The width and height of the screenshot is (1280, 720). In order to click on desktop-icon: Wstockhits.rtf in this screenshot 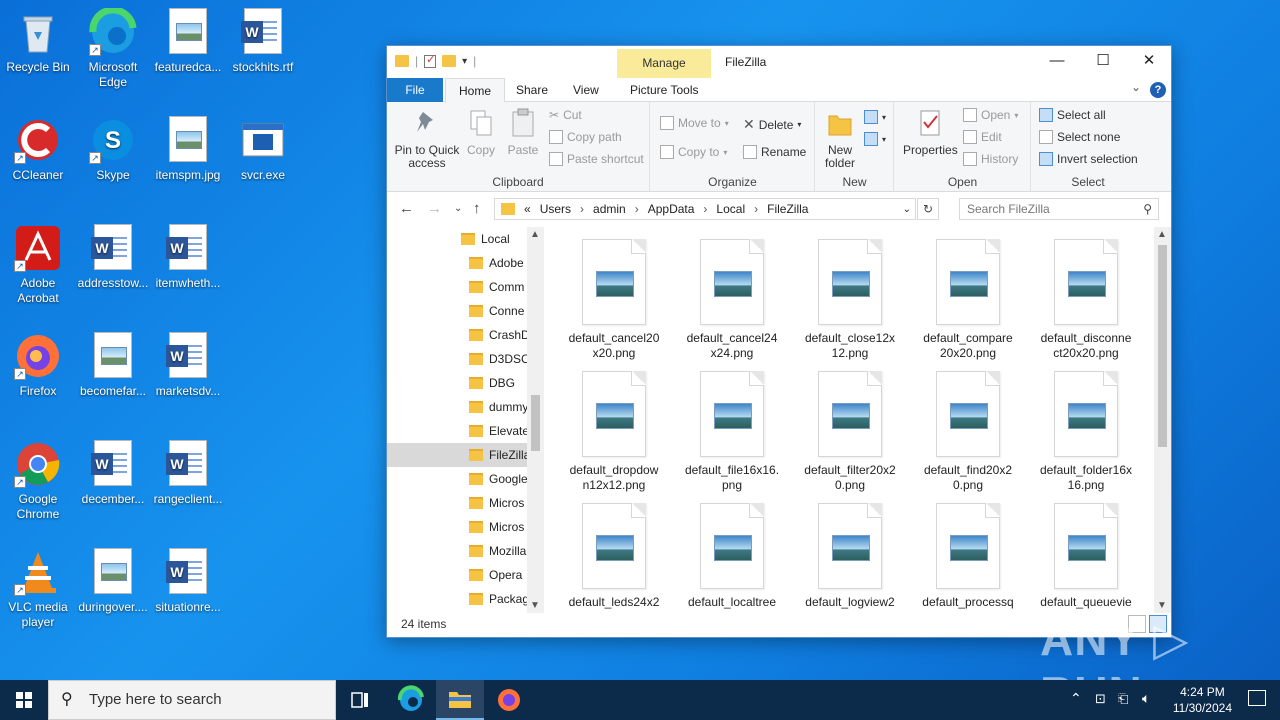, I will do `click(263, 41)`.